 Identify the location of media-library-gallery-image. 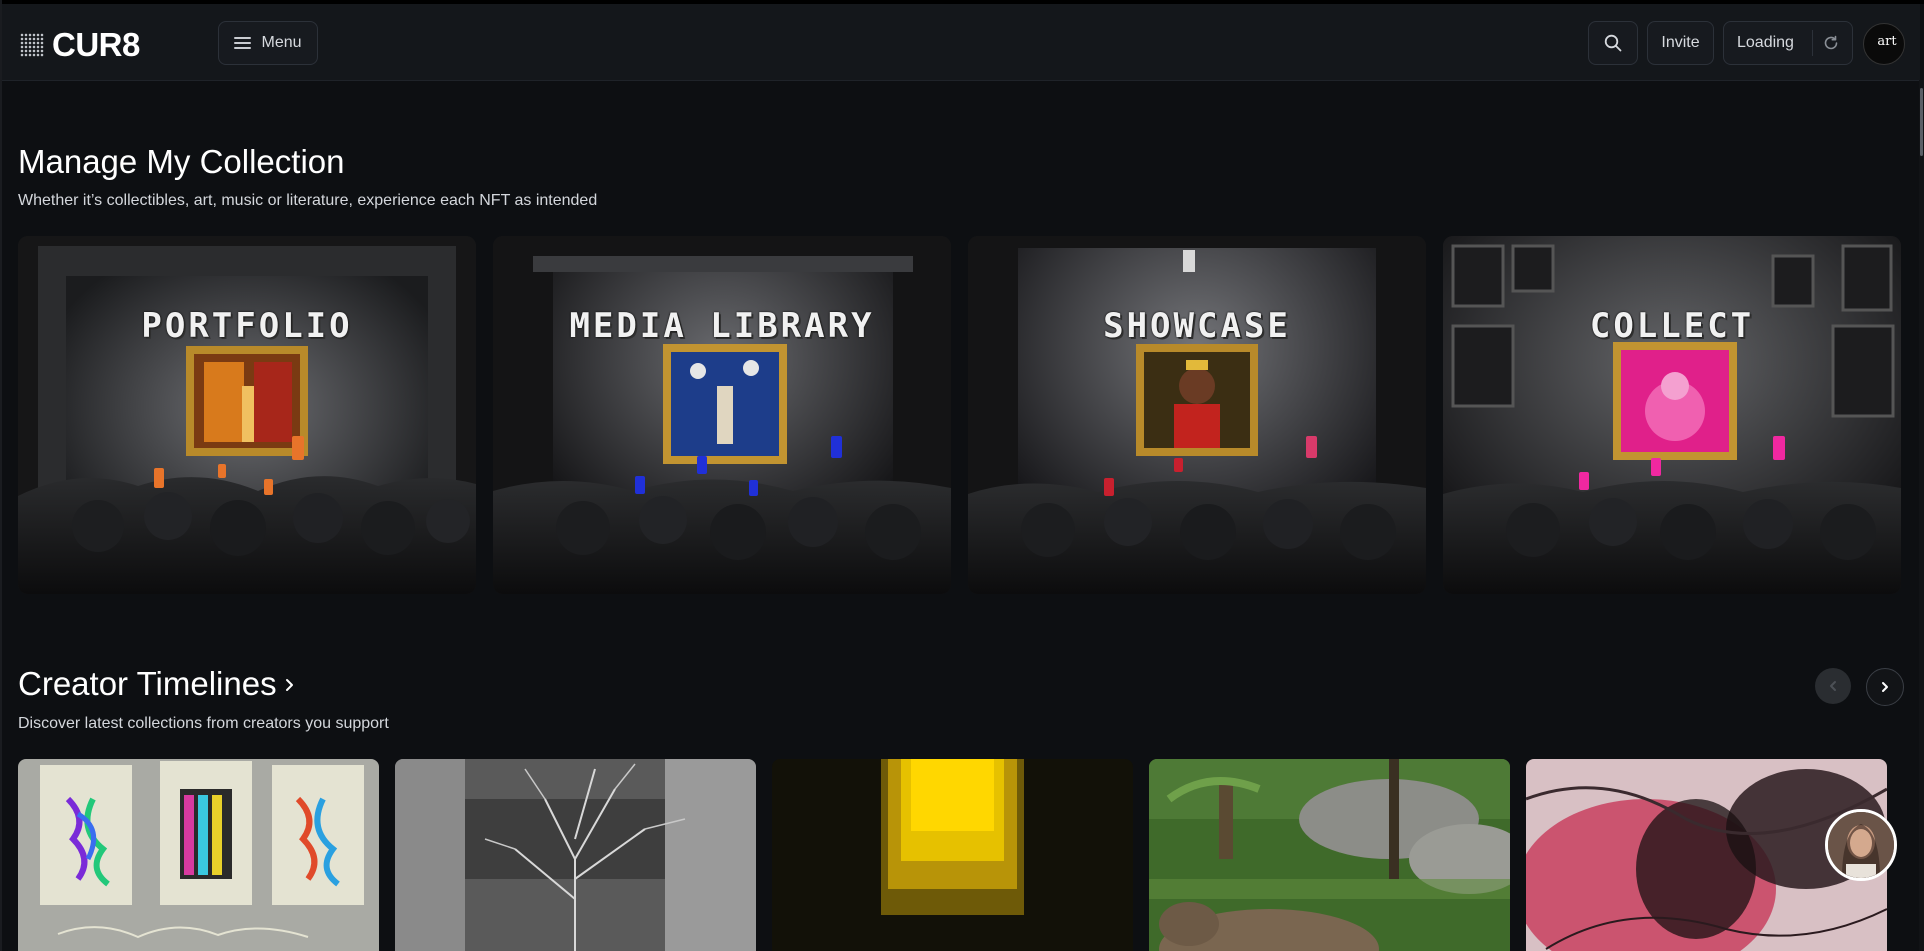
(722, 415).